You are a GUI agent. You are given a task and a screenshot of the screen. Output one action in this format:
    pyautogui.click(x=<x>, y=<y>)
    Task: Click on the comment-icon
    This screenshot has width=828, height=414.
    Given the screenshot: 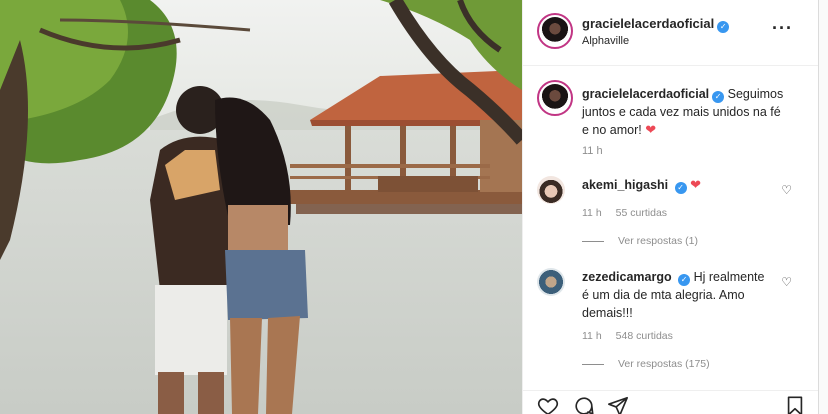 What is the action you would take?
    pyautogui.click(x=584, y=404)
    